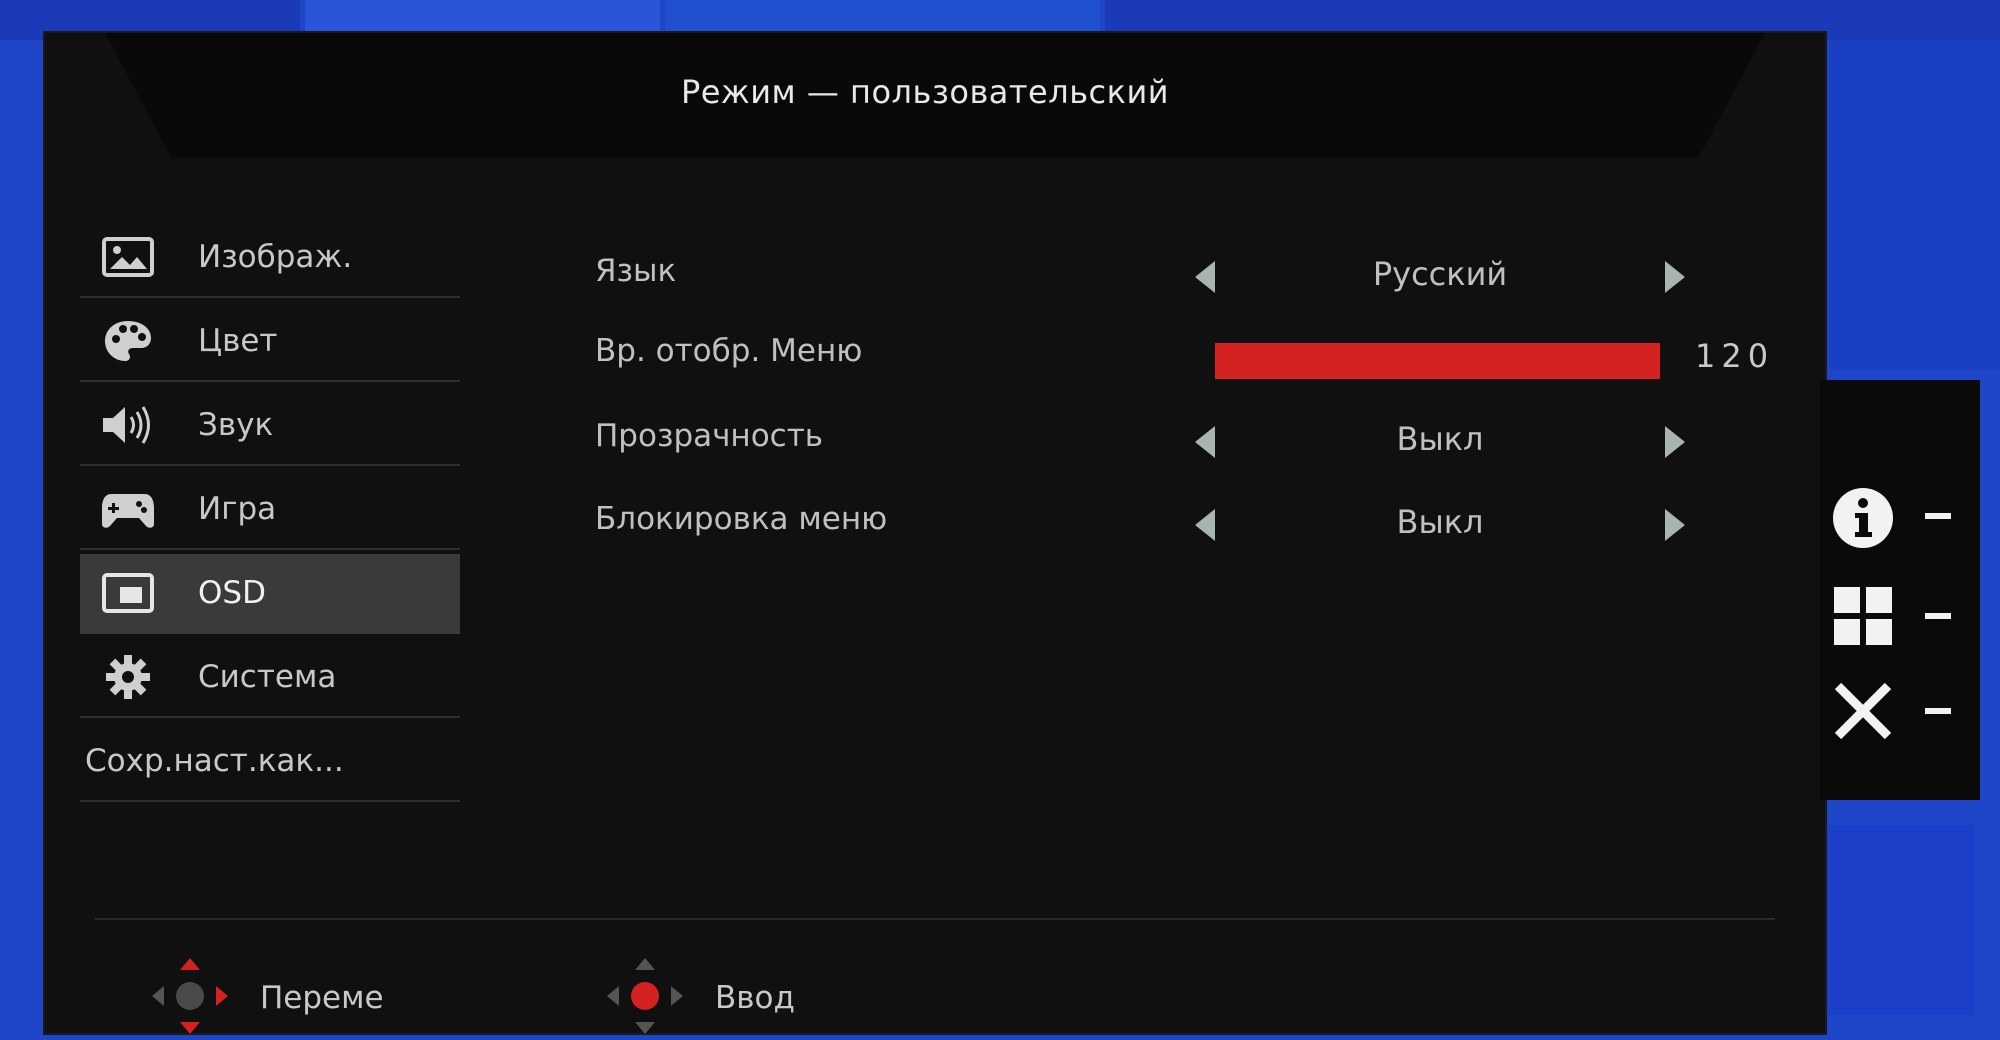 This screenshot has width=2000, height=1040. Describe the element at coordinates (1440, 274) in the screenshot. I see `setting-value: Русский` at that location.